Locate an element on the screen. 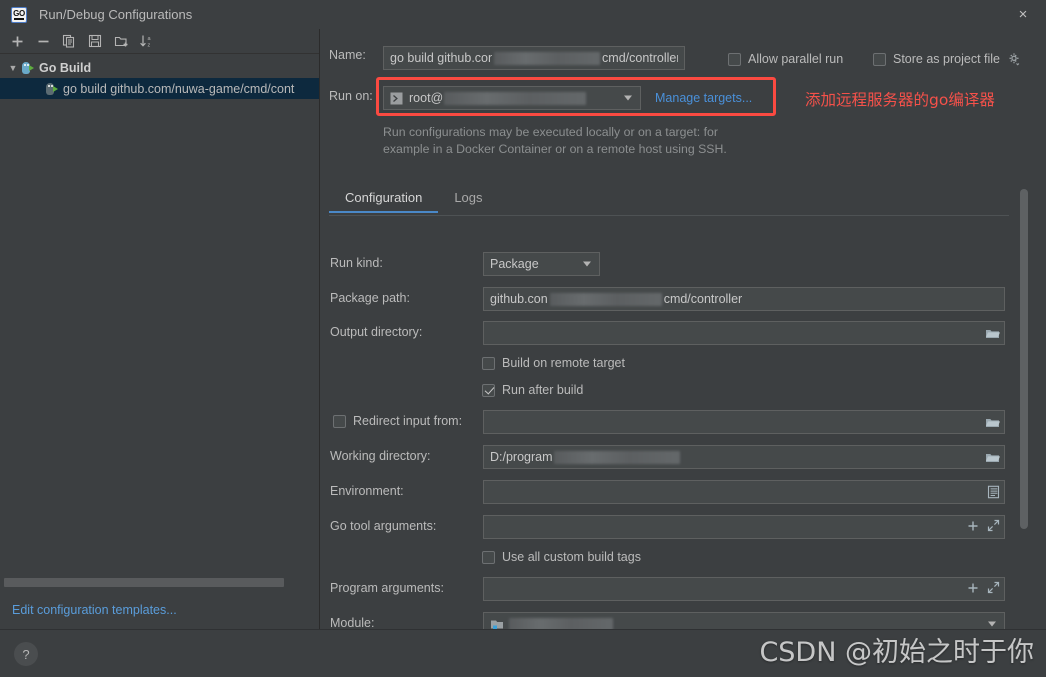 The image size is (1046, 677). working-directory-label: Working directory: is located at coordinates (380, 456).